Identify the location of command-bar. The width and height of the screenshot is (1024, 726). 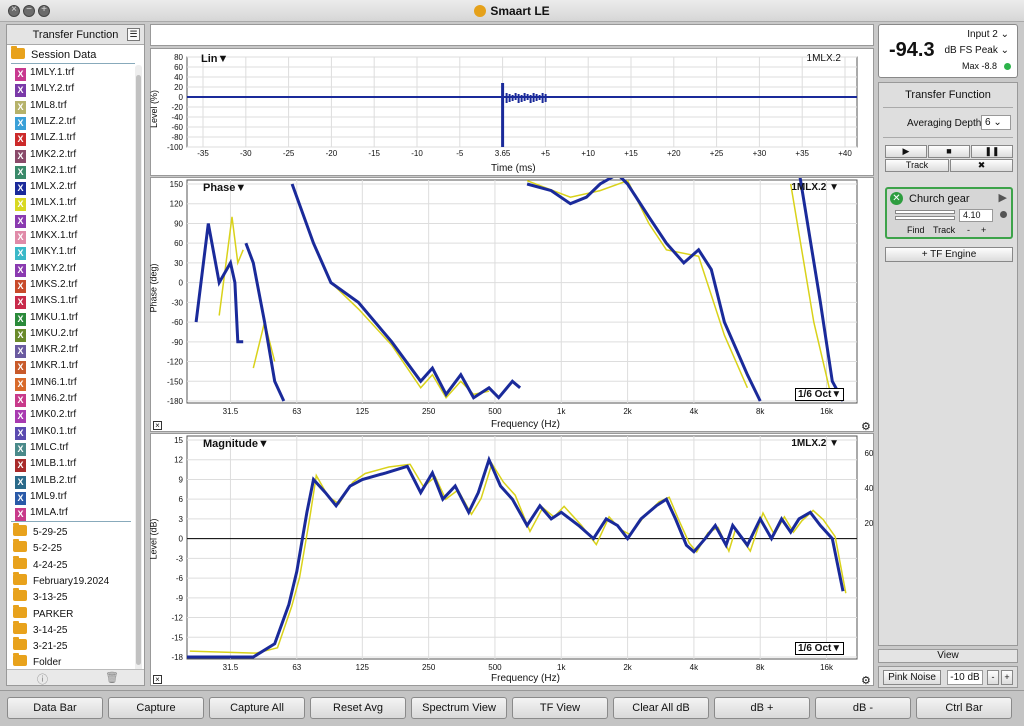
(512, 35).